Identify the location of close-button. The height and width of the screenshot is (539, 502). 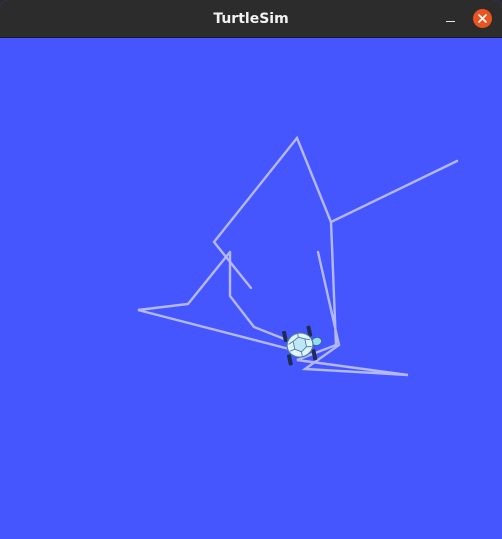
(482, 18).